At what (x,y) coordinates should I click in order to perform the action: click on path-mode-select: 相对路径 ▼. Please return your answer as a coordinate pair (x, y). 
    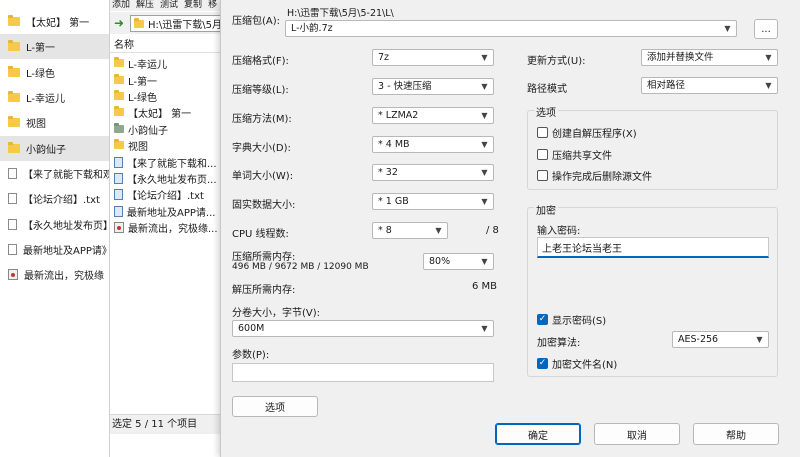
    Looking at the image, I should click on (709, 85).